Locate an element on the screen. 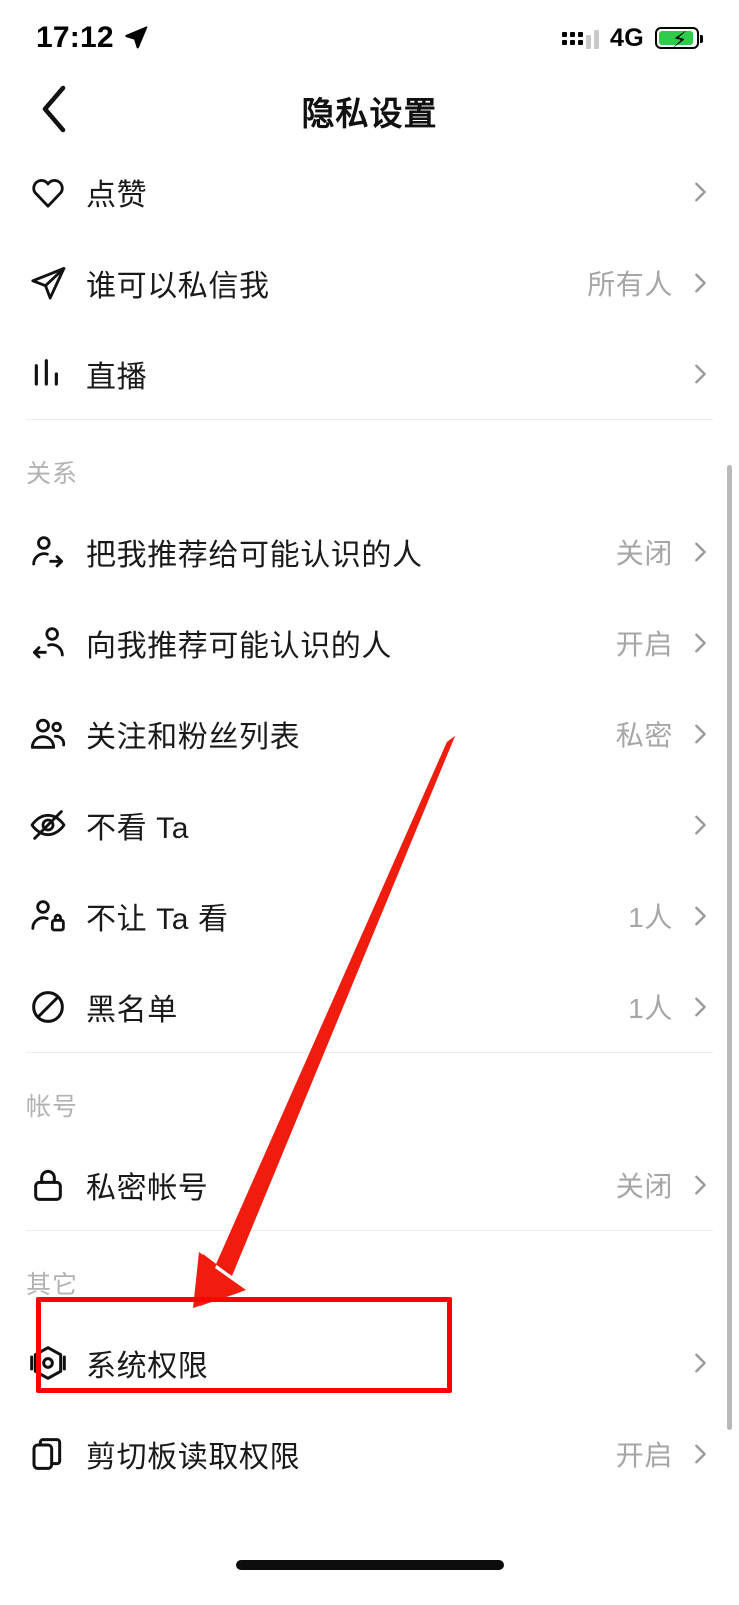 This screenshot has height=1605, width=739. status-bar-left: 17:12 is located at coordinates (92, 38).